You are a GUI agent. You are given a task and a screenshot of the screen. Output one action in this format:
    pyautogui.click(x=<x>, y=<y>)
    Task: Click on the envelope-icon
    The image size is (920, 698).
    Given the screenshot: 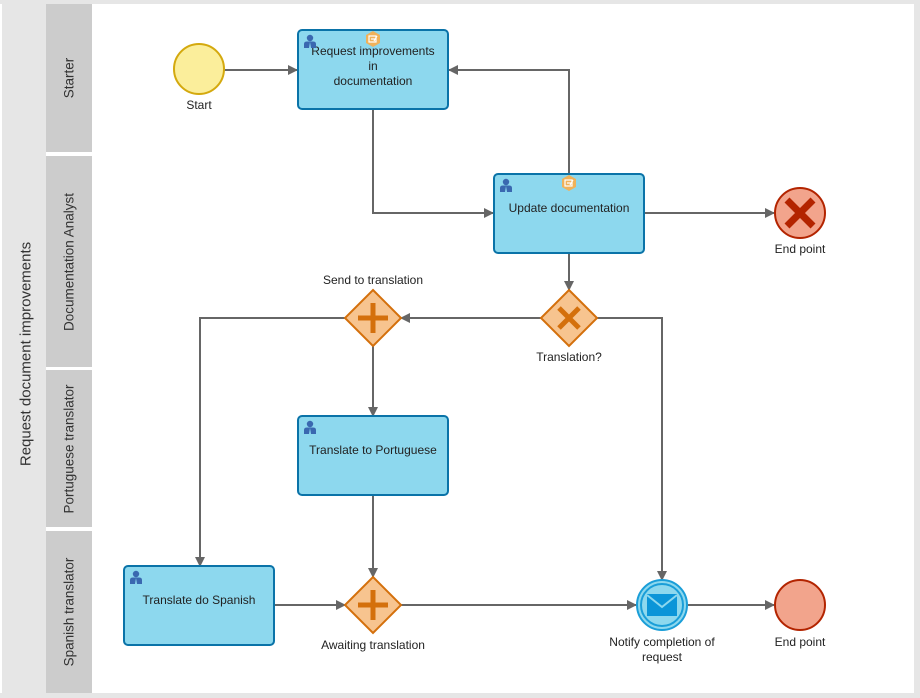 What is the action you would take?
    pyautogui.click(x=662, y=605)
    